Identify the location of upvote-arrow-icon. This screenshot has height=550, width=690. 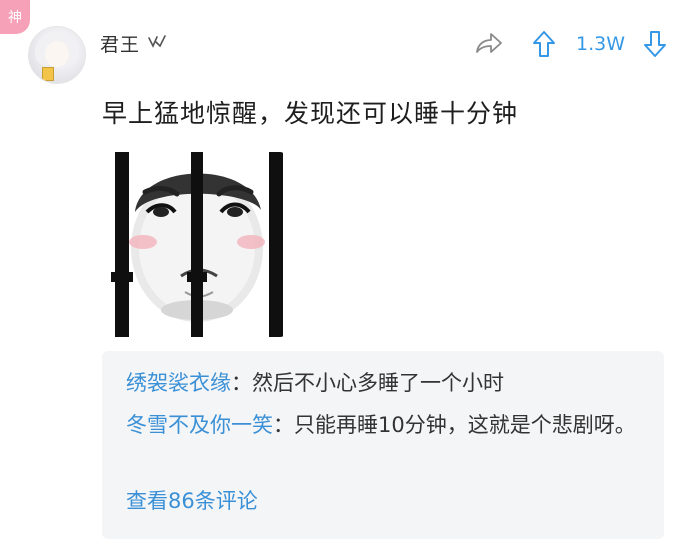
(544, 44).